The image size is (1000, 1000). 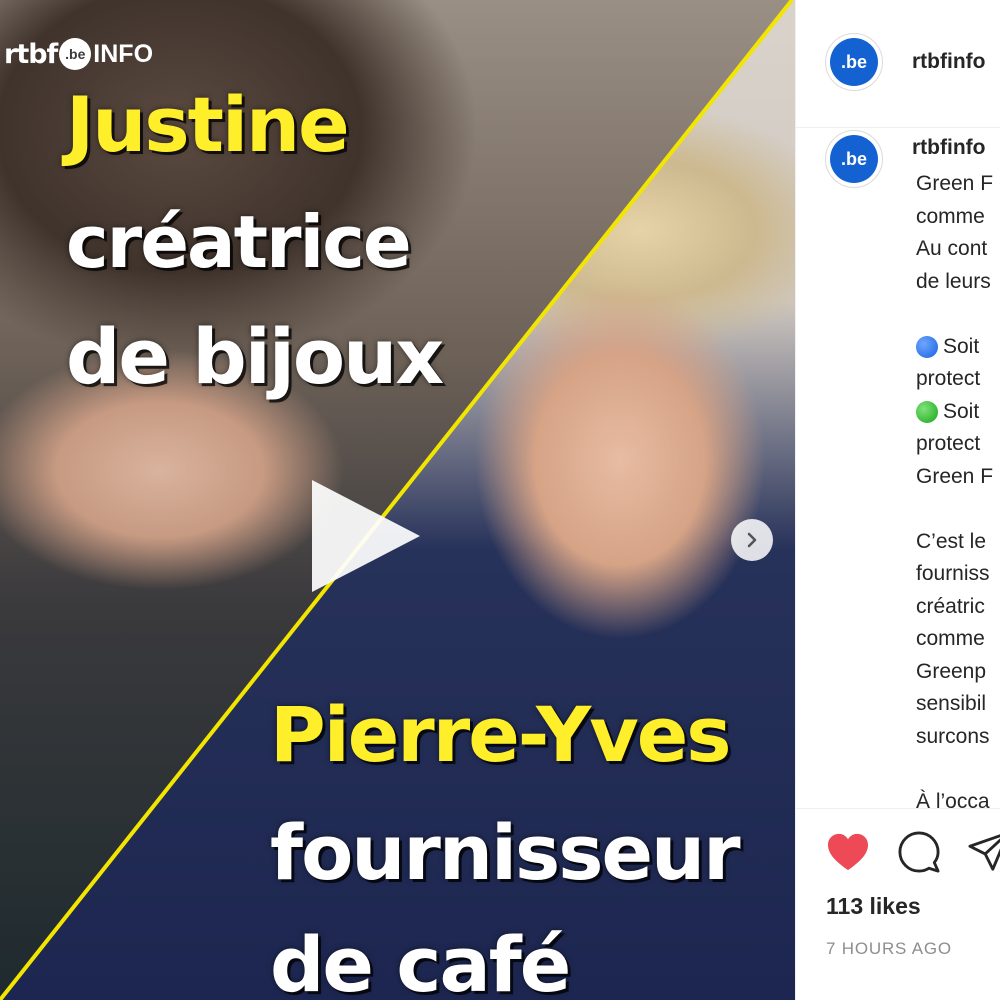 I want to click on post-timestamp: 7 HOURS AGO, so click(x=889, y=949).